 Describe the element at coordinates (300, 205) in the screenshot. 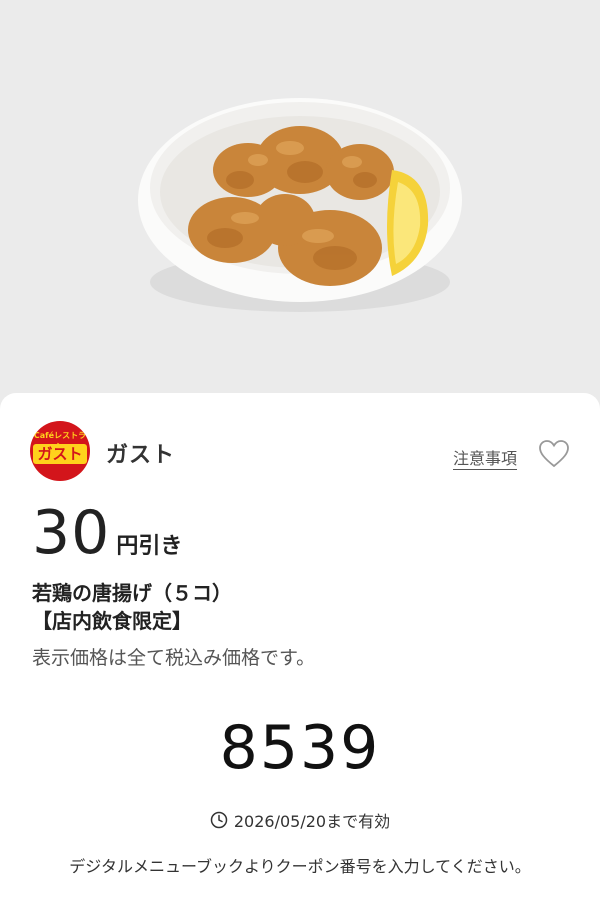

I see `fried-chicken-bowl-photo` at that location.